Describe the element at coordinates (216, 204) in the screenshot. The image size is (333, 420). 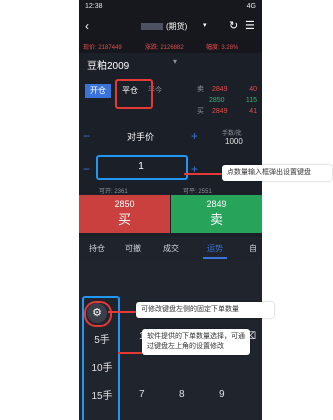
I see `sell-price: 2849` at that location.